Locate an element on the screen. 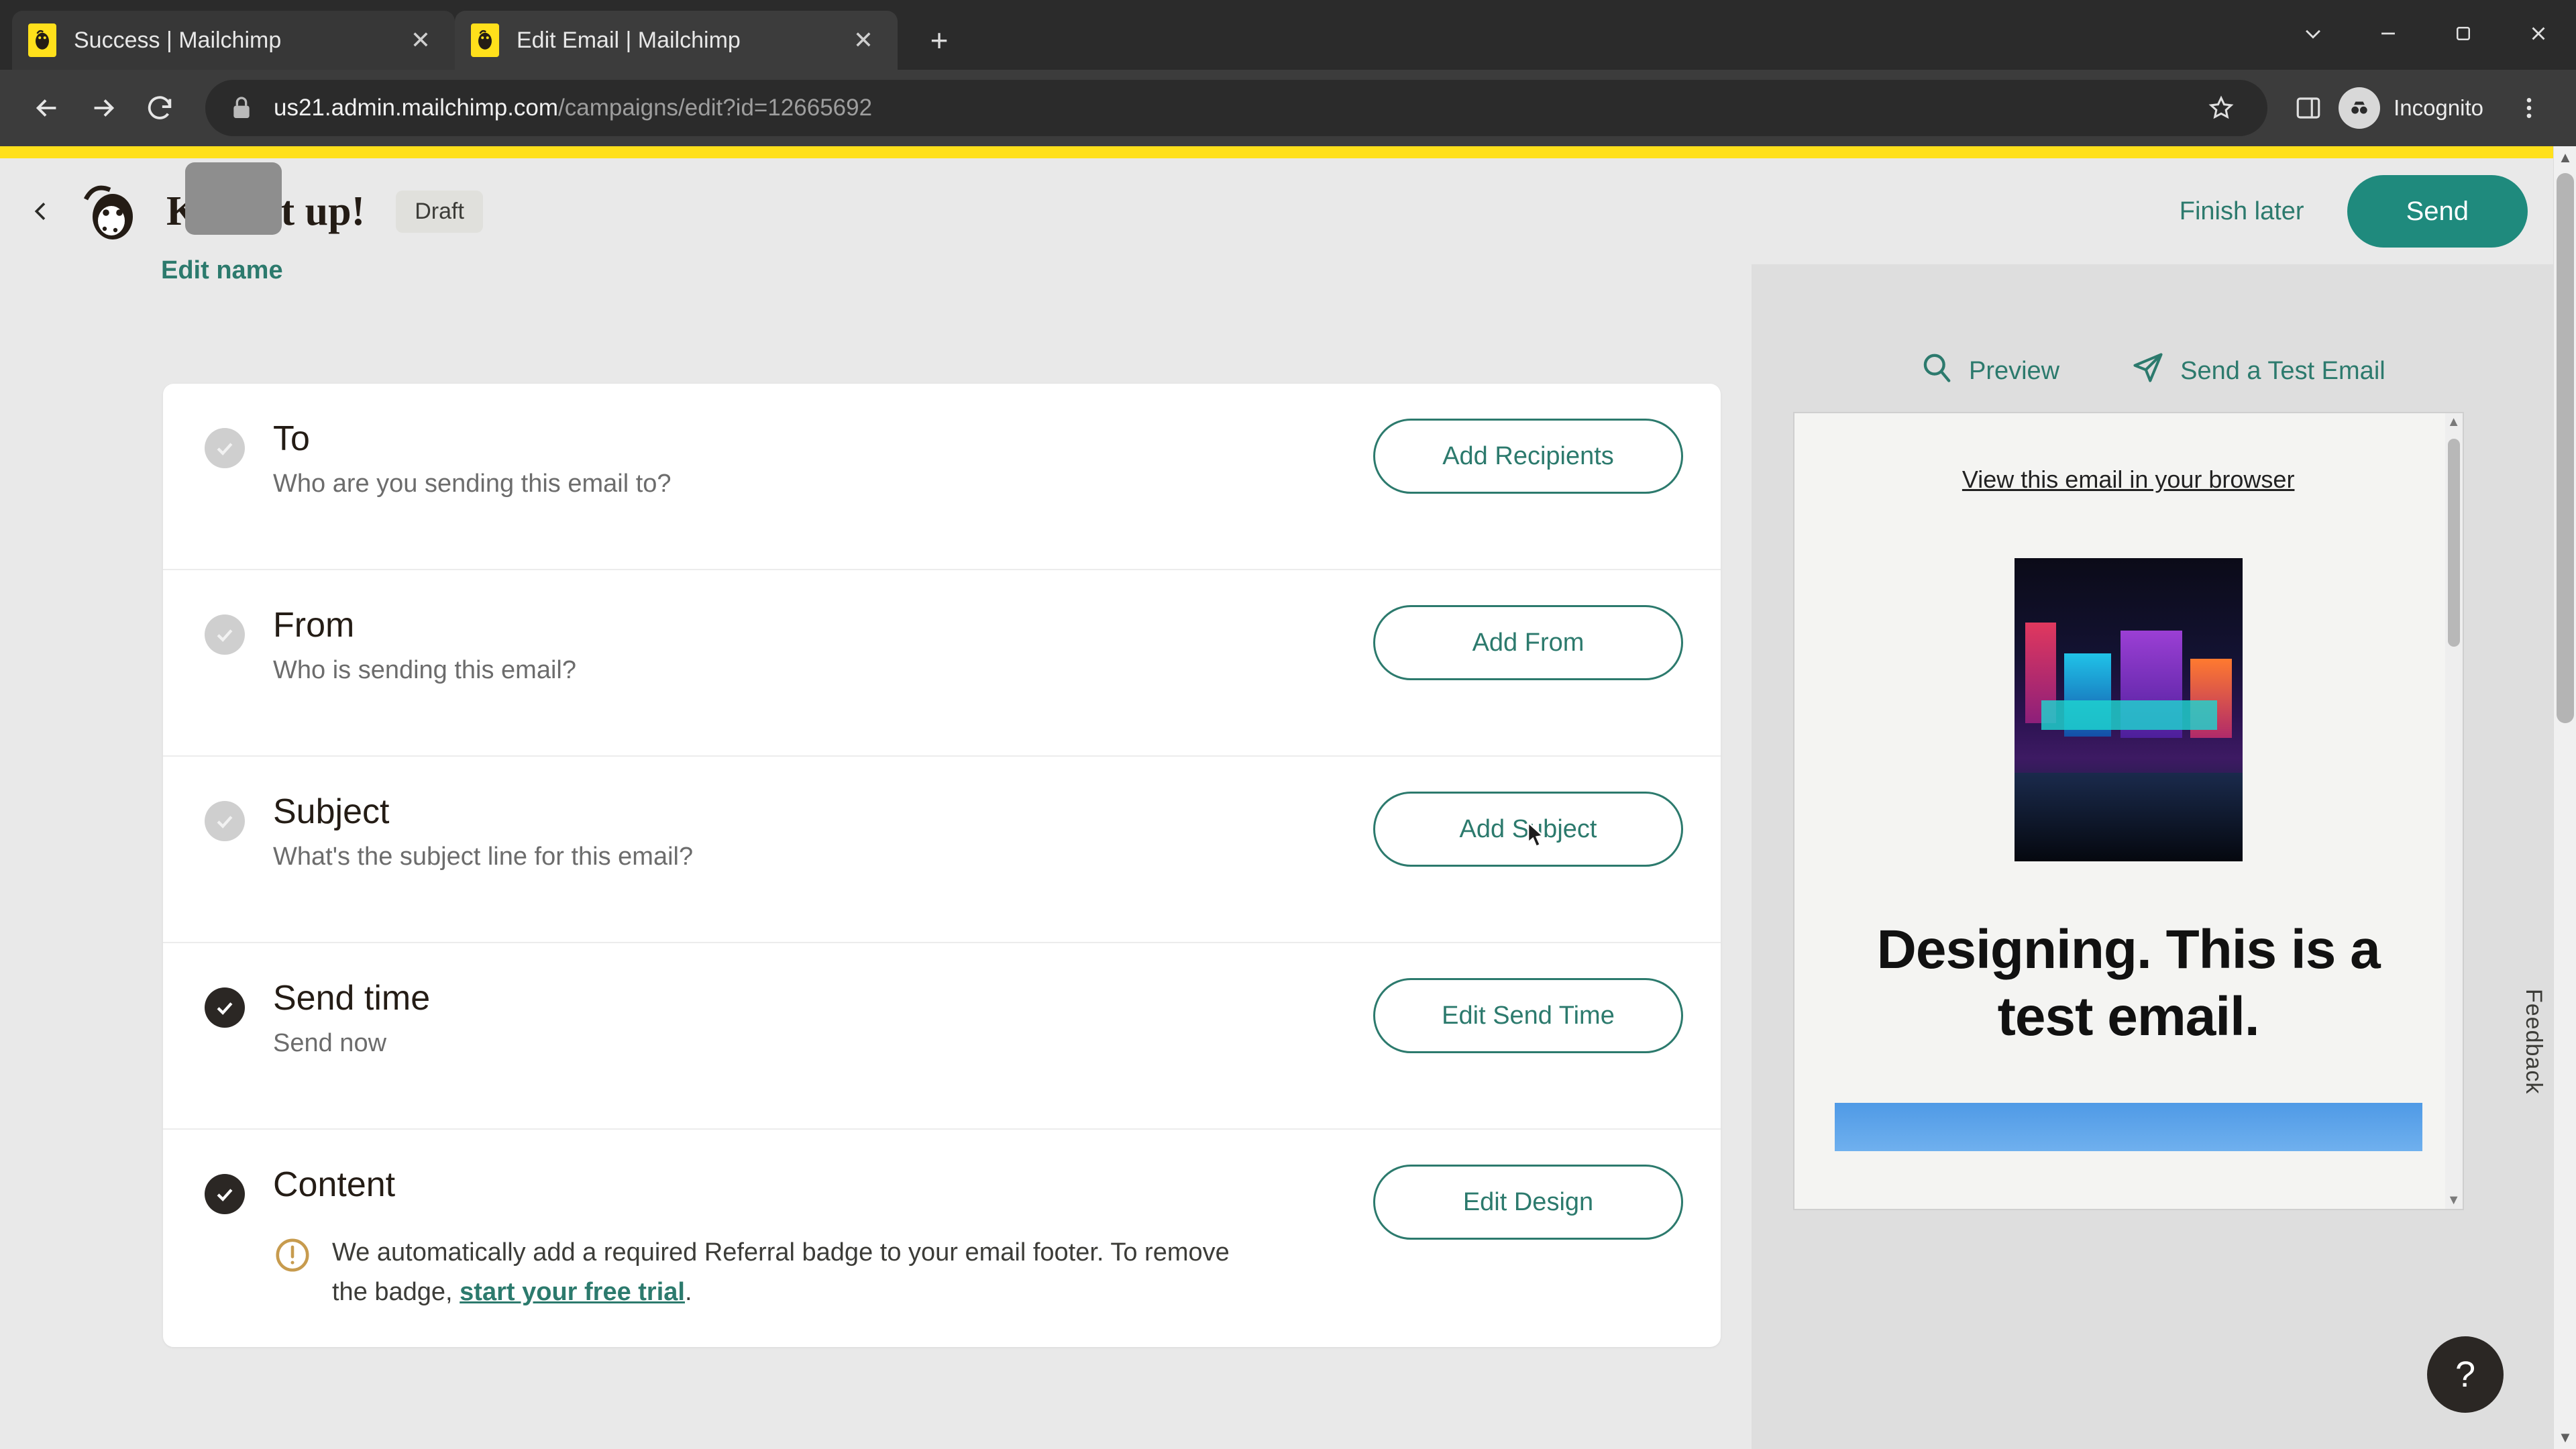  email-hero-image is located at coordinates (2128, 709).